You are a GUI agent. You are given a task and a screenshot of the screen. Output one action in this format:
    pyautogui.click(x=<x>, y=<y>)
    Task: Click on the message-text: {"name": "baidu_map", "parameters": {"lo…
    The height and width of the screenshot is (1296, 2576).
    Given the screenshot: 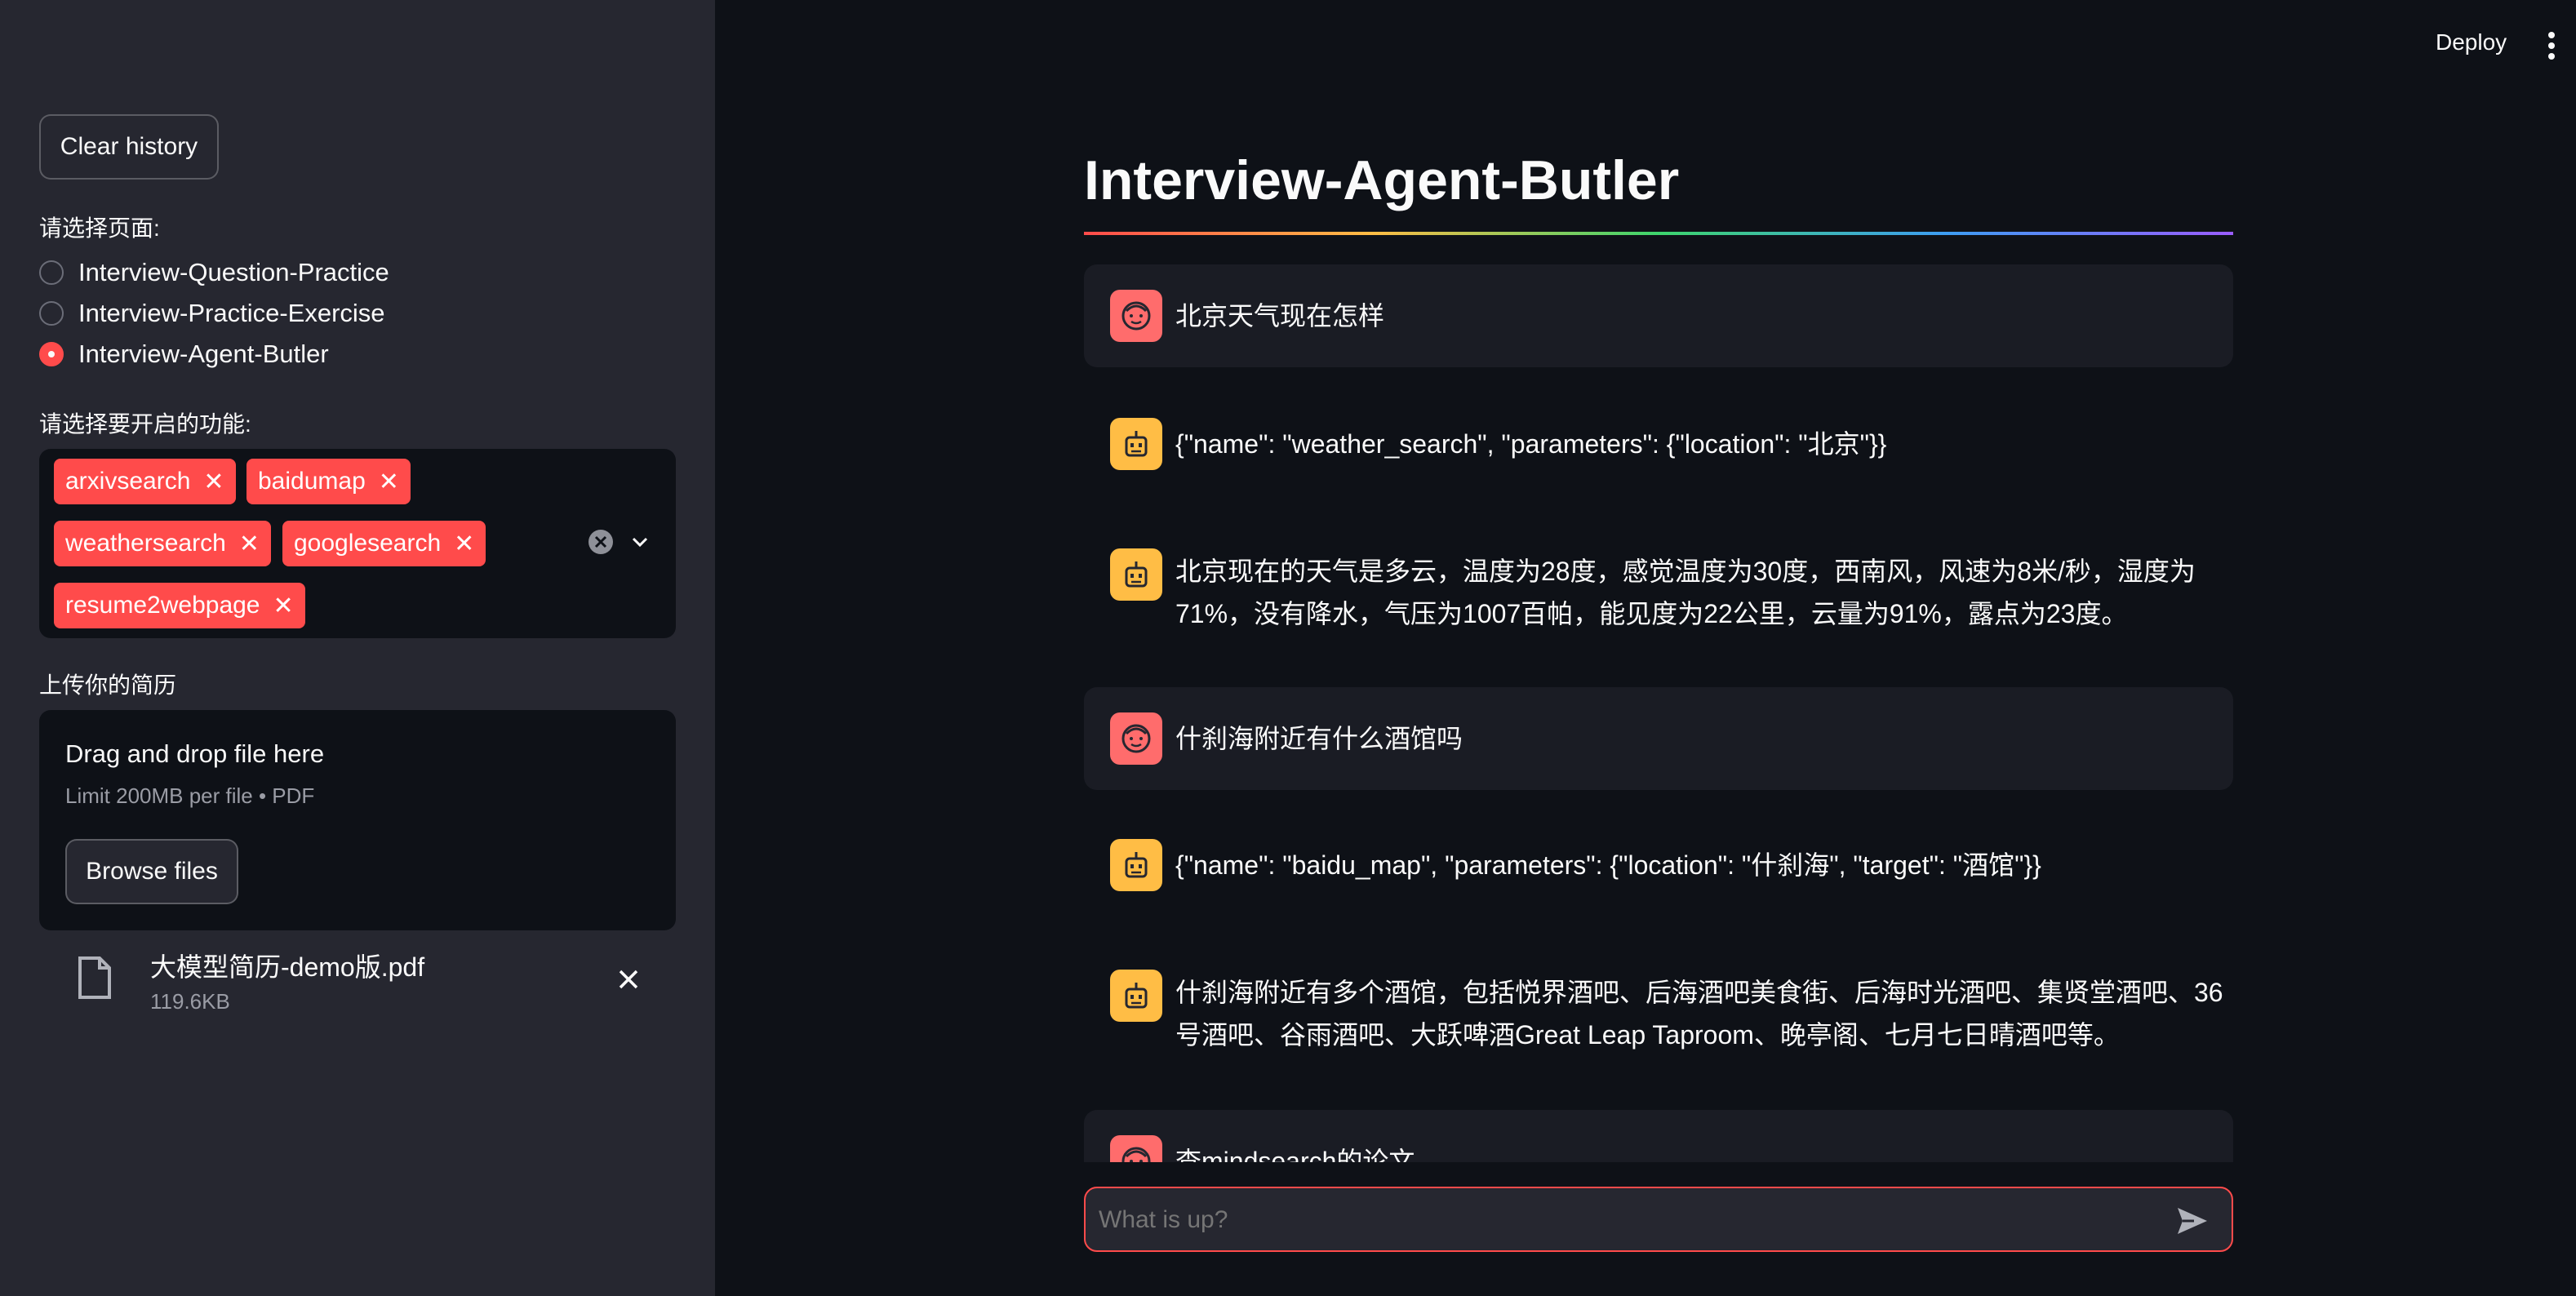 What is the action you would take?
    pyautogui.click(x=1608, y=865)
    